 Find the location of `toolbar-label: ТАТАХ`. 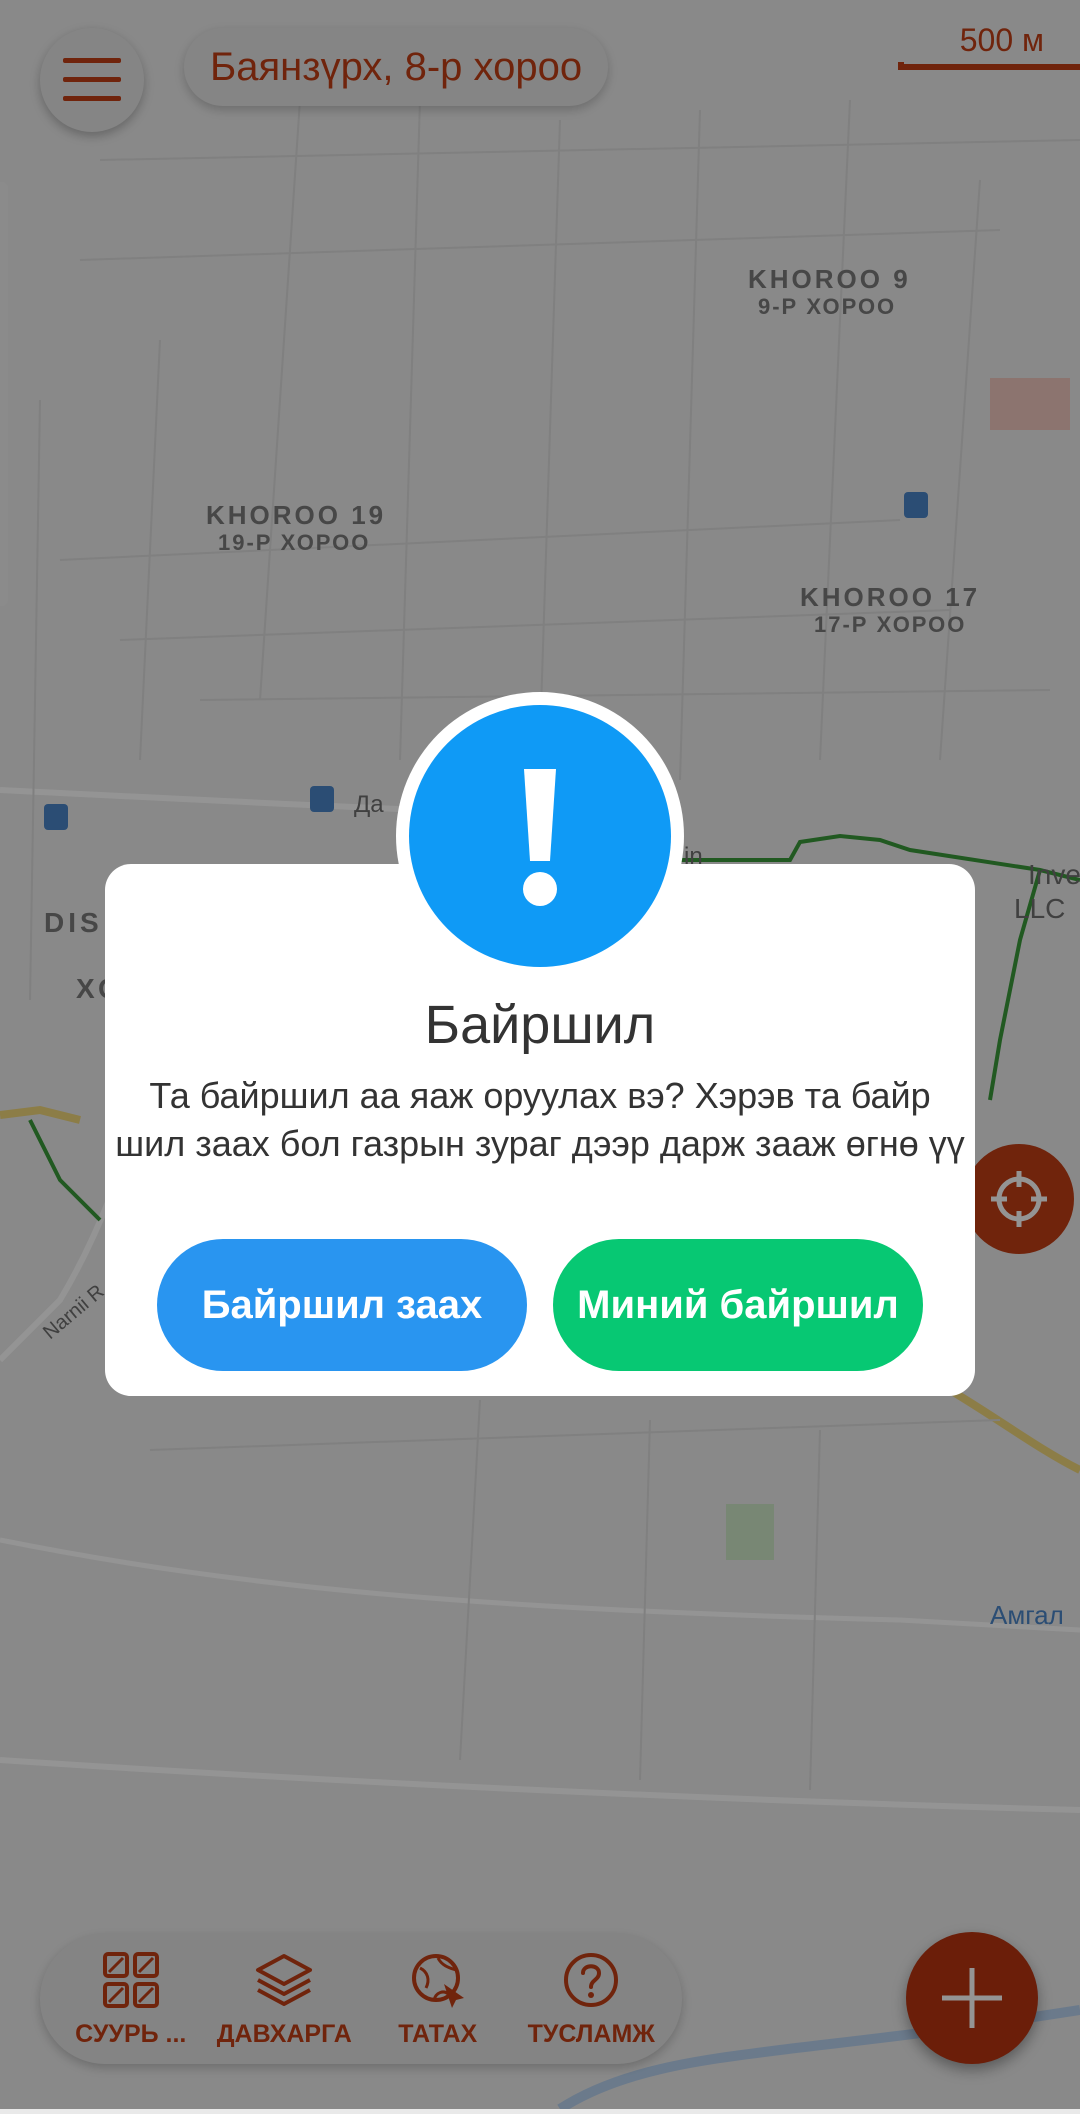

toolbar-label: ТАТАХ is located at coordinates (438, 2033).